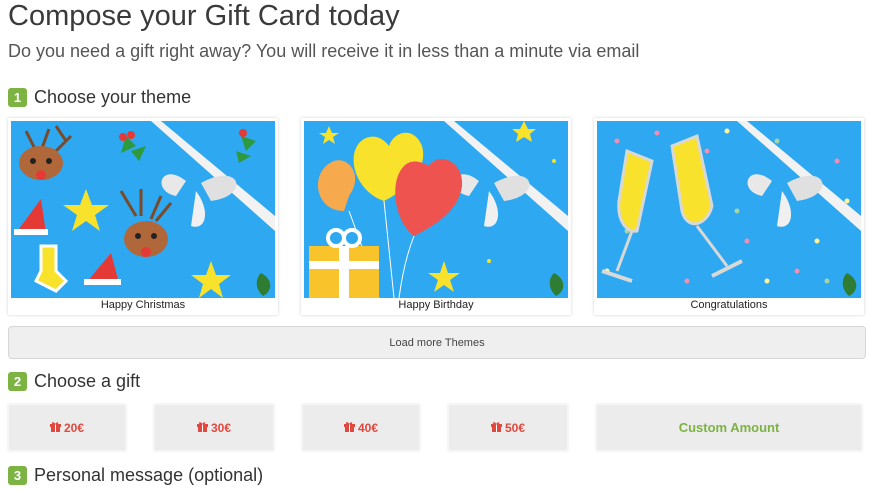 The image size is (870, 490). I want to click on custom-amount-button: Custom Amount, so click(729, 427).